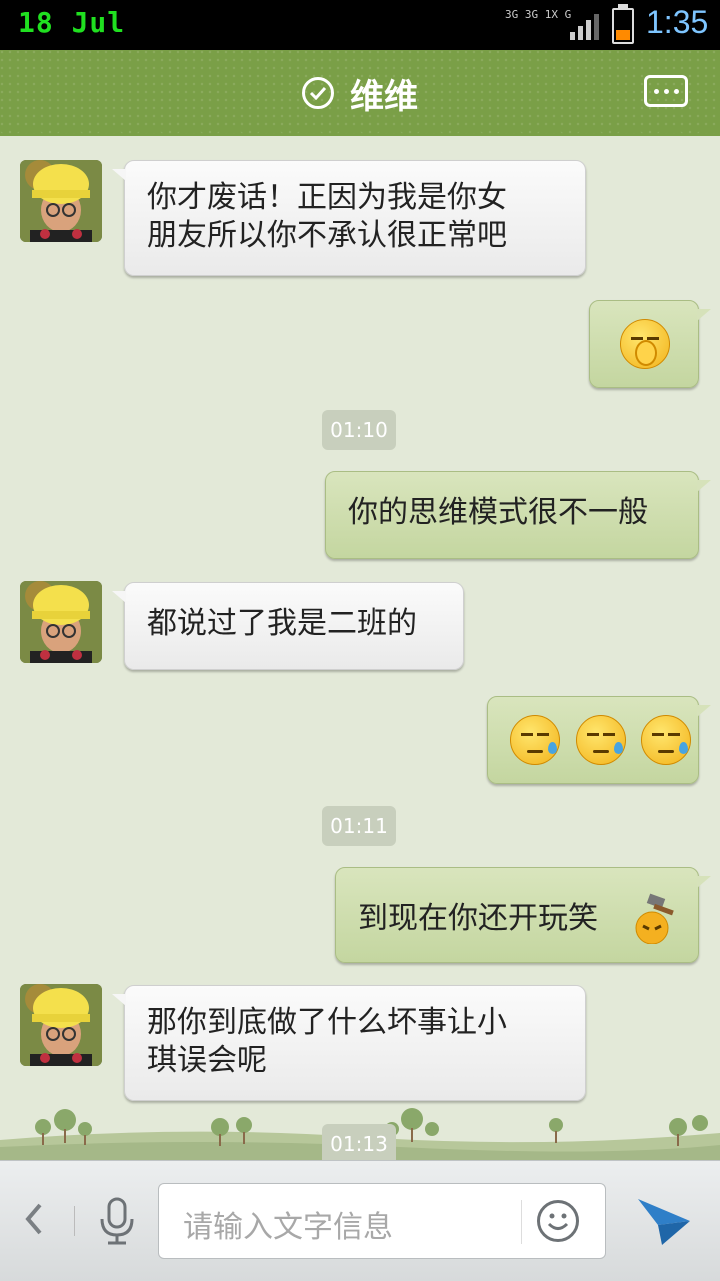 This screenshot has height=1281, width=720. I want to click on input-bar: 请输入文字信息, so click(360, 1220).